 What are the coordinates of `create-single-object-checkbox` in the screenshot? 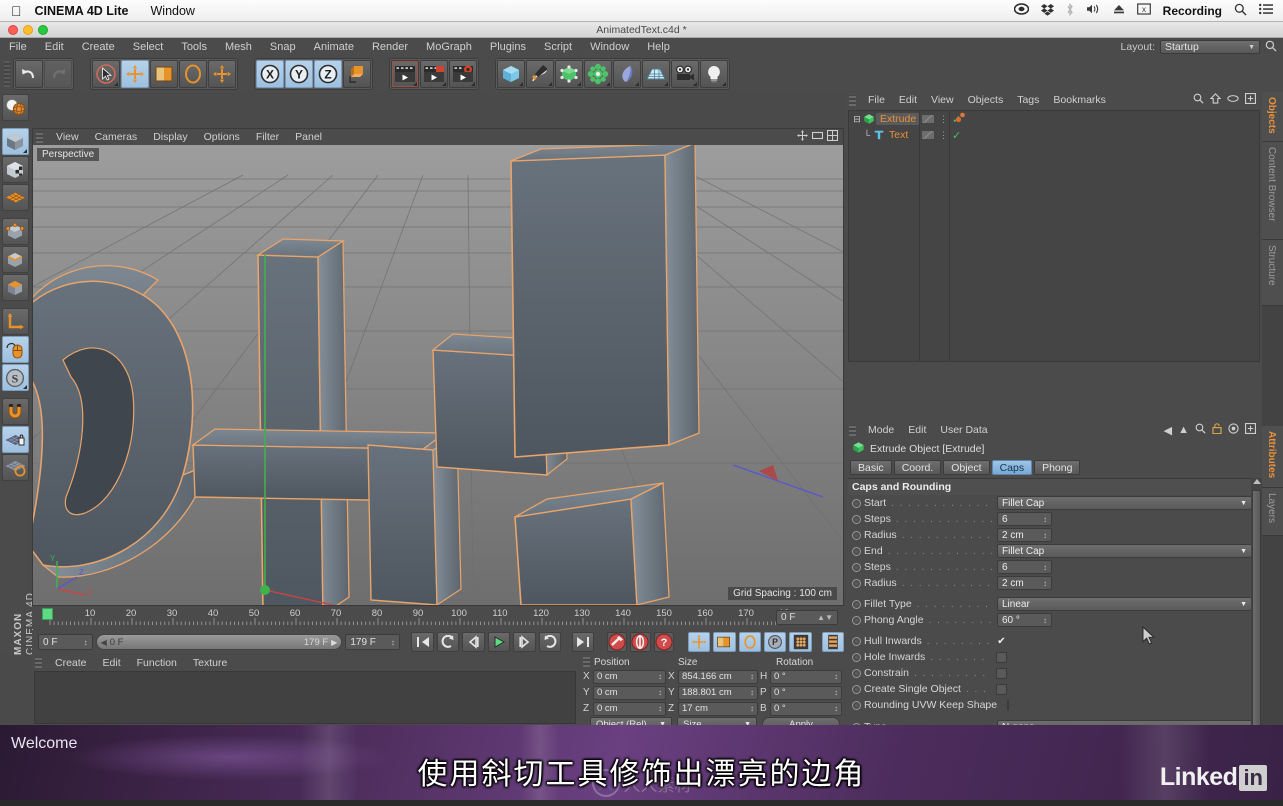 It's located at (1001, 689).